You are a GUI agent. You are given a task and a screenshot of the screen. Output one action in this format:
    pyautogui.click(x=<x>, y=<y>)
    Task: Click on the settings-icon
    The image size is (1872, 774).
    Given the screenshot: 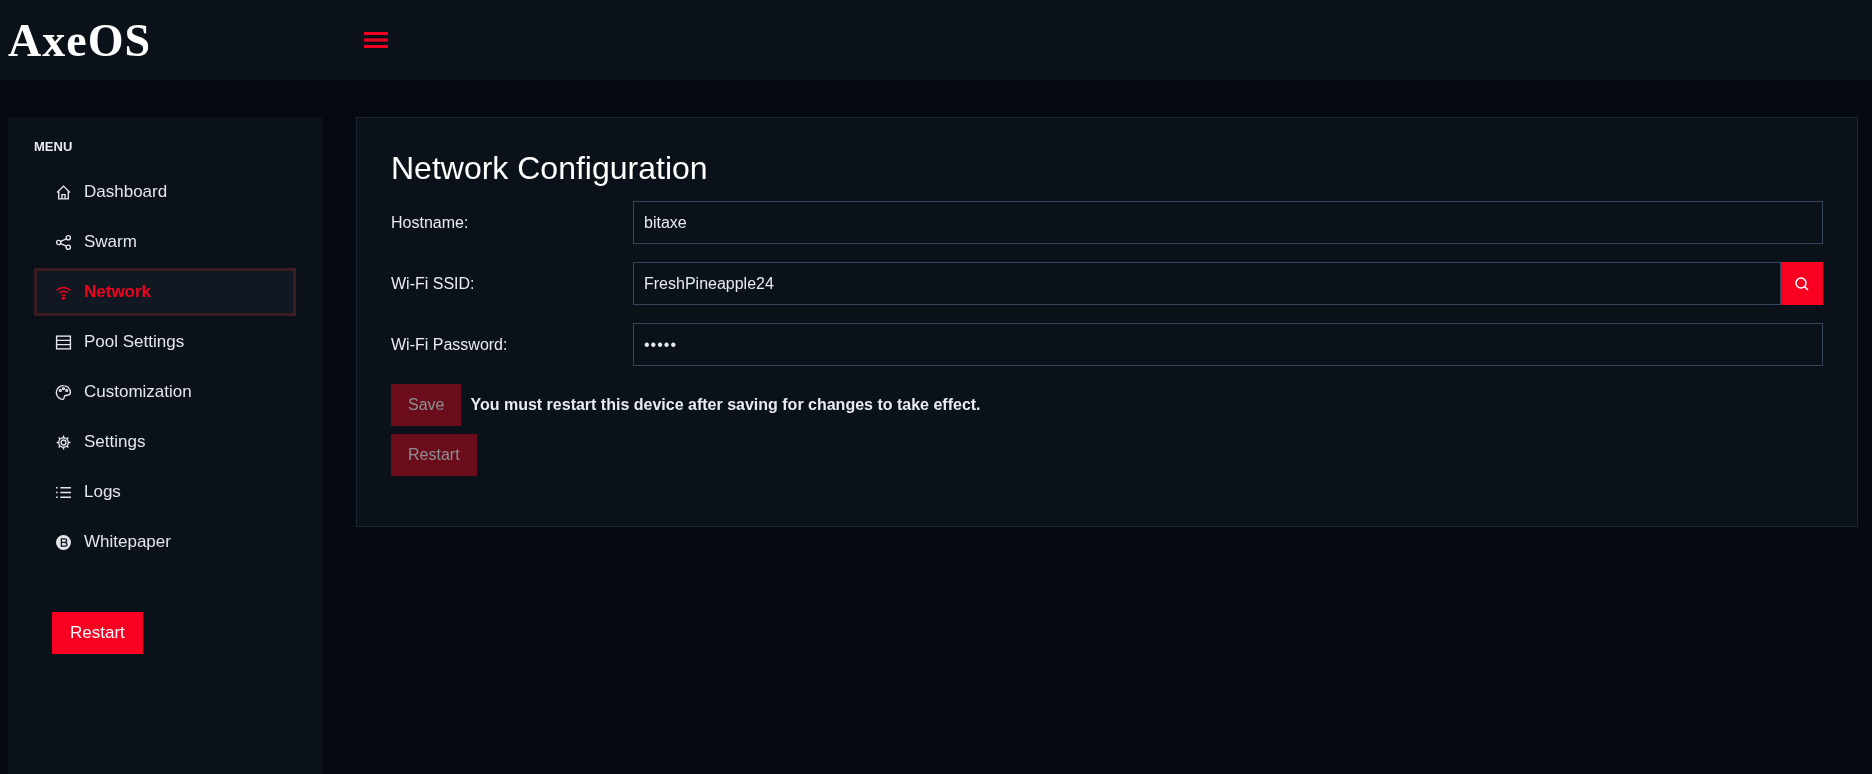 What is the action you would take?
    pyautogui.click(x=63, y=442)
    